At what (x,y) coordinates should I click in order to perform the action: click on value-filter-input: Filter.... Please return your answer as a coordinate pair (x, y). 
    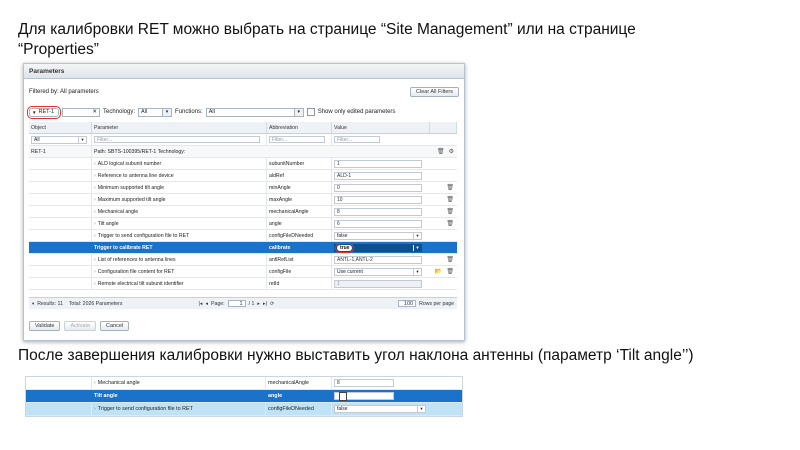
    Looking at the image, I should click on (357, 139).